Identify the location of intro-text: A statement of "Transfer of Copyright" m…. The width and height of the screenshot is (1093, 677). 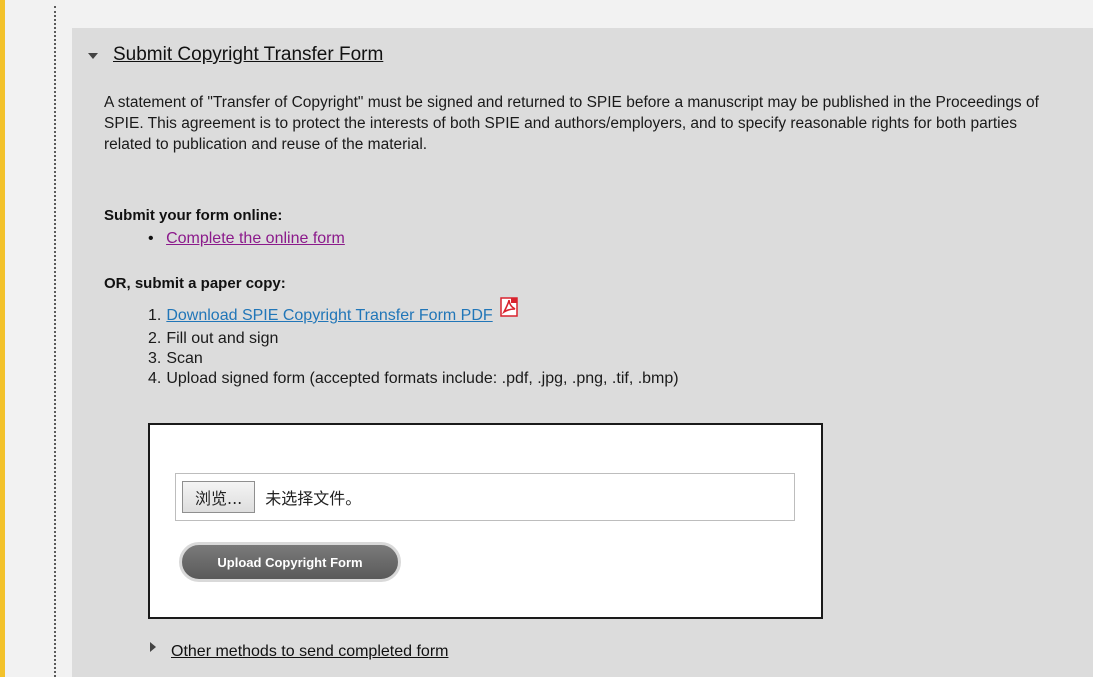
(571, 123).